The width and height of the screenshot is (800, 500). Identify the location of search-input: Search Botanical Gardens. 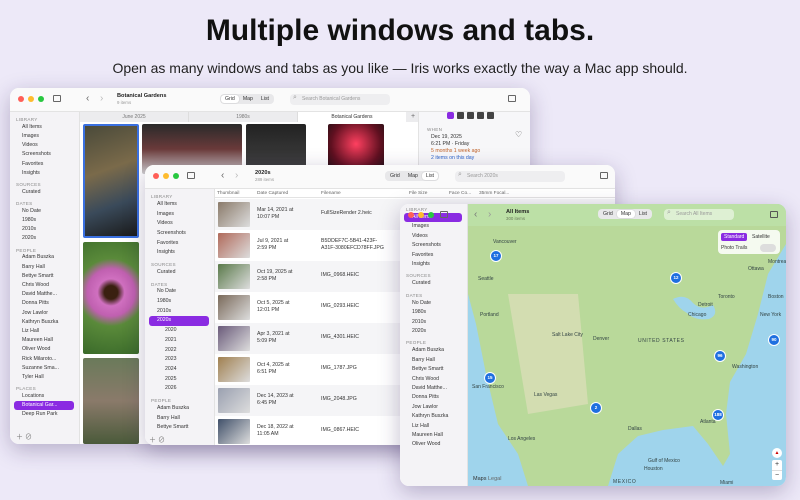
(340, 99).